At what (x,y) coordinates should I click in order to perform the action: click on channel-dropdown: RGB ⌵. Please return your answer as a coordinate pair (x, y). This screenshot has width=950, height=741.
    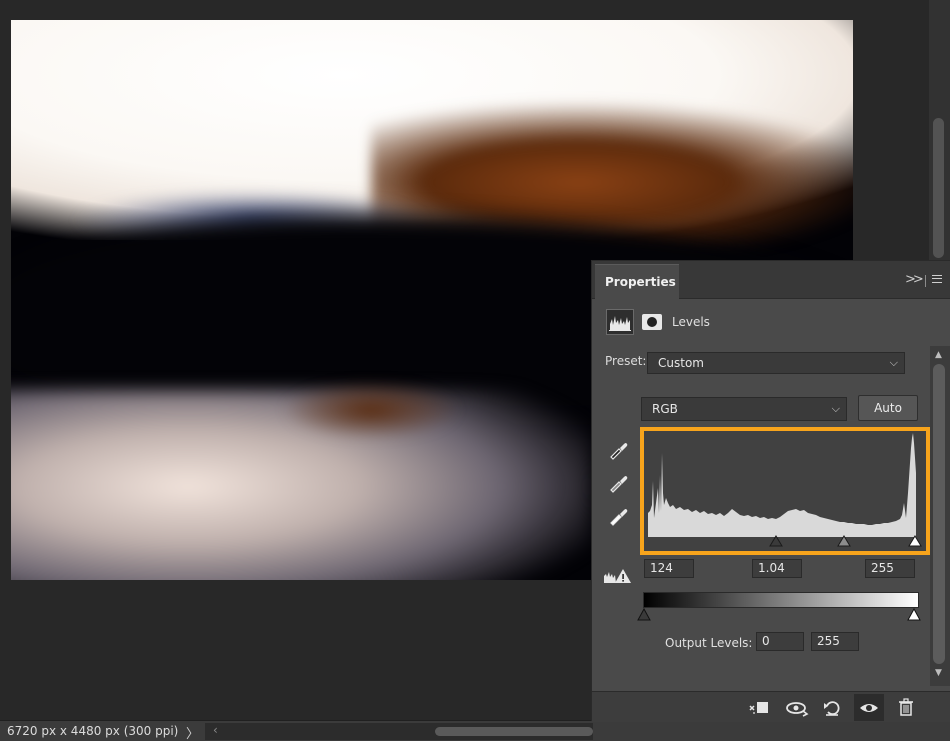
    Looking at the image, I should click on (744, 409).